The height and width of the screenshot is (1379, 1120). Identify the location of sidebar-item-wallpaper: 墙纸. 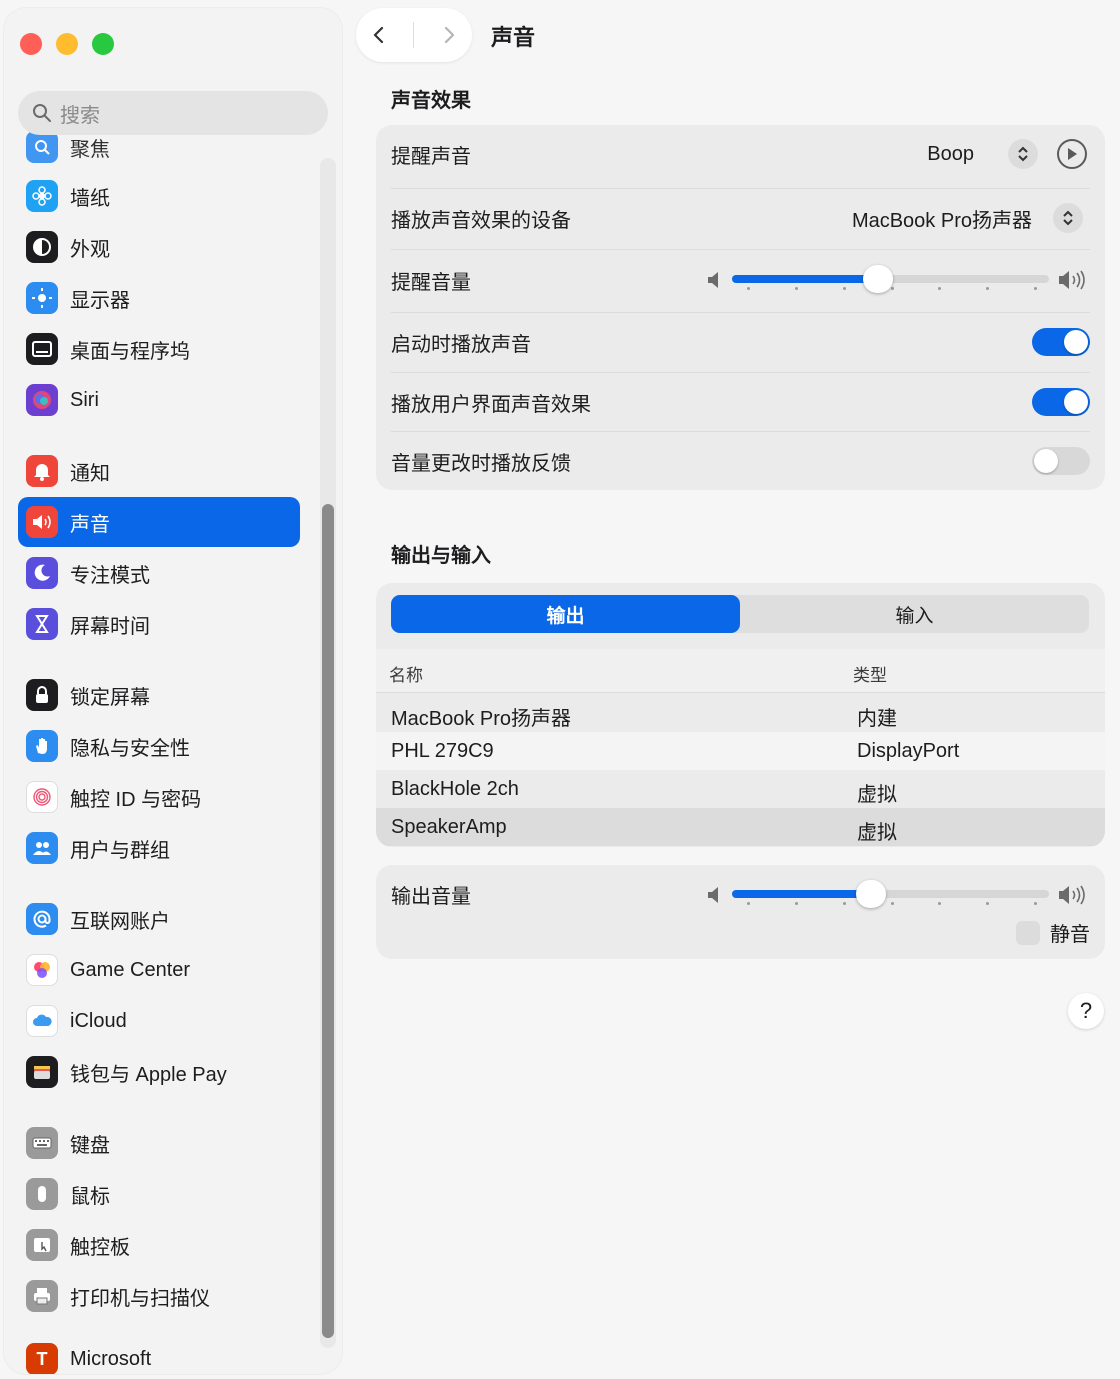
(159, 196).